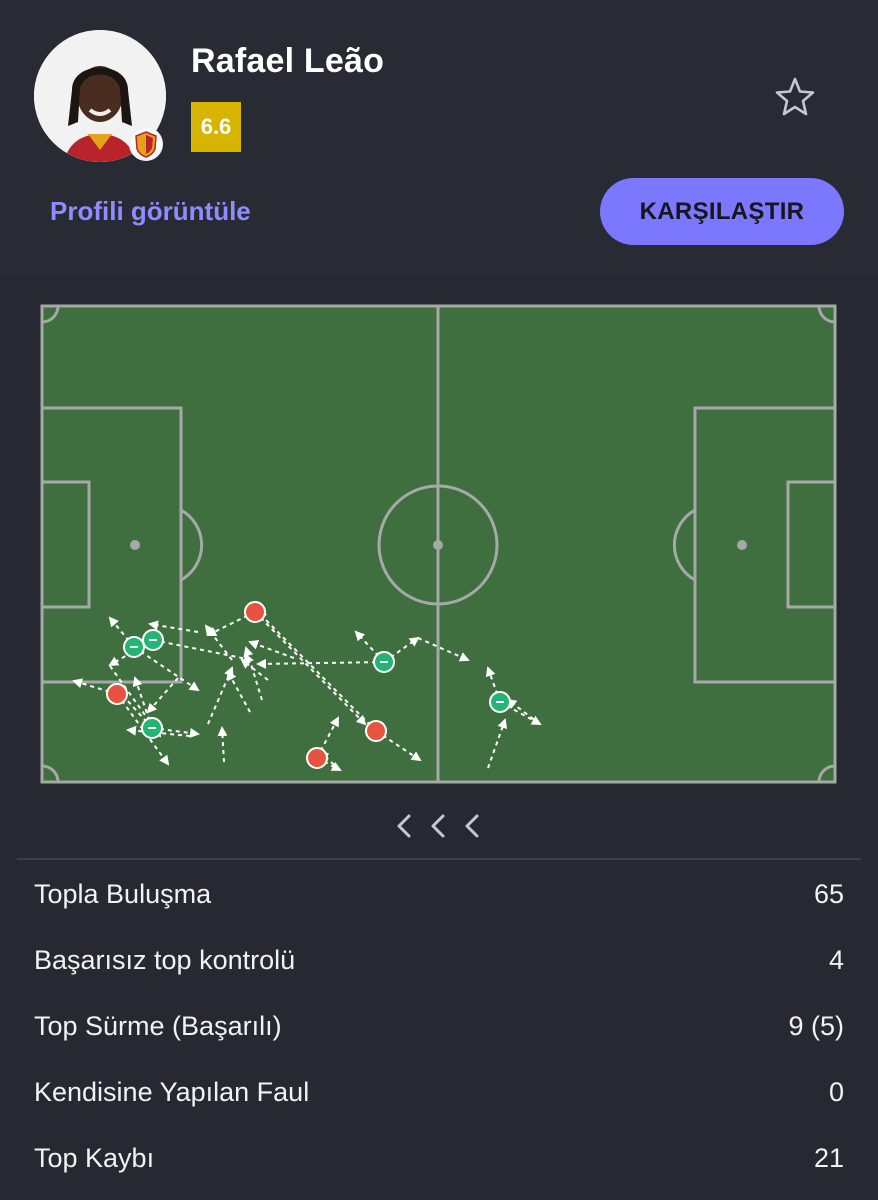 This screenshot has width=878, height=1200. Describe the element at coordinates (828, 1157) in the screenshot. I see `stat-value: 21` at that location.